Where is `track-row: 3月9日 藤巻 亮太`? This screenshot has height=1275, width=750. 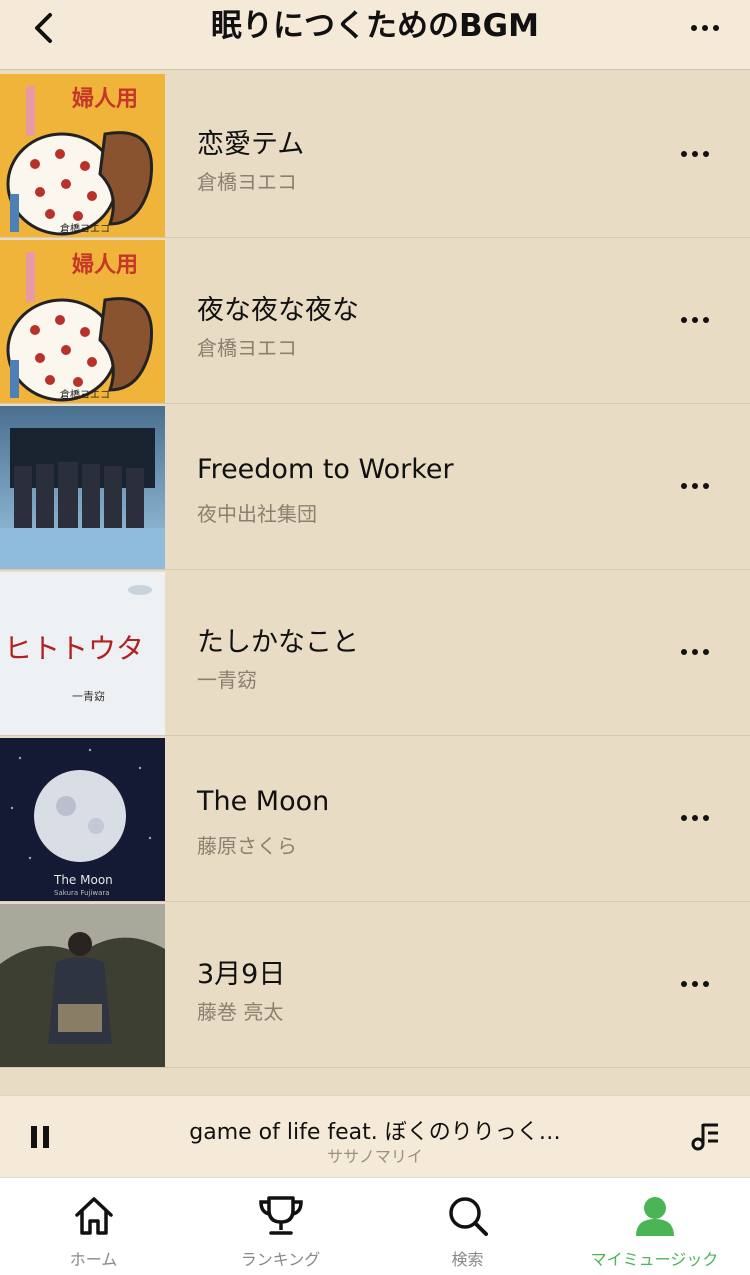
track-row: 3月9日 藤巻 亮太 is located at coordinates (375, 985).